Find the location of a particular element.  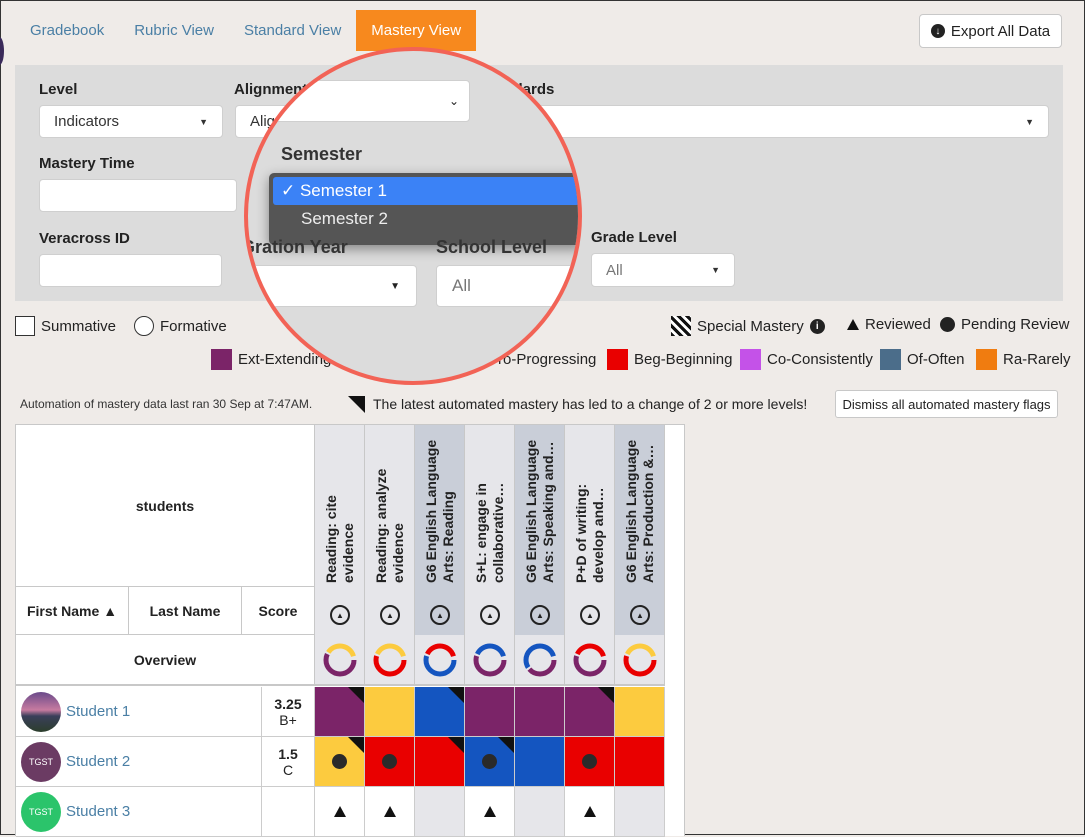

semester-option-1: ✓ Semester 1 is located at coordinates (425, 191).